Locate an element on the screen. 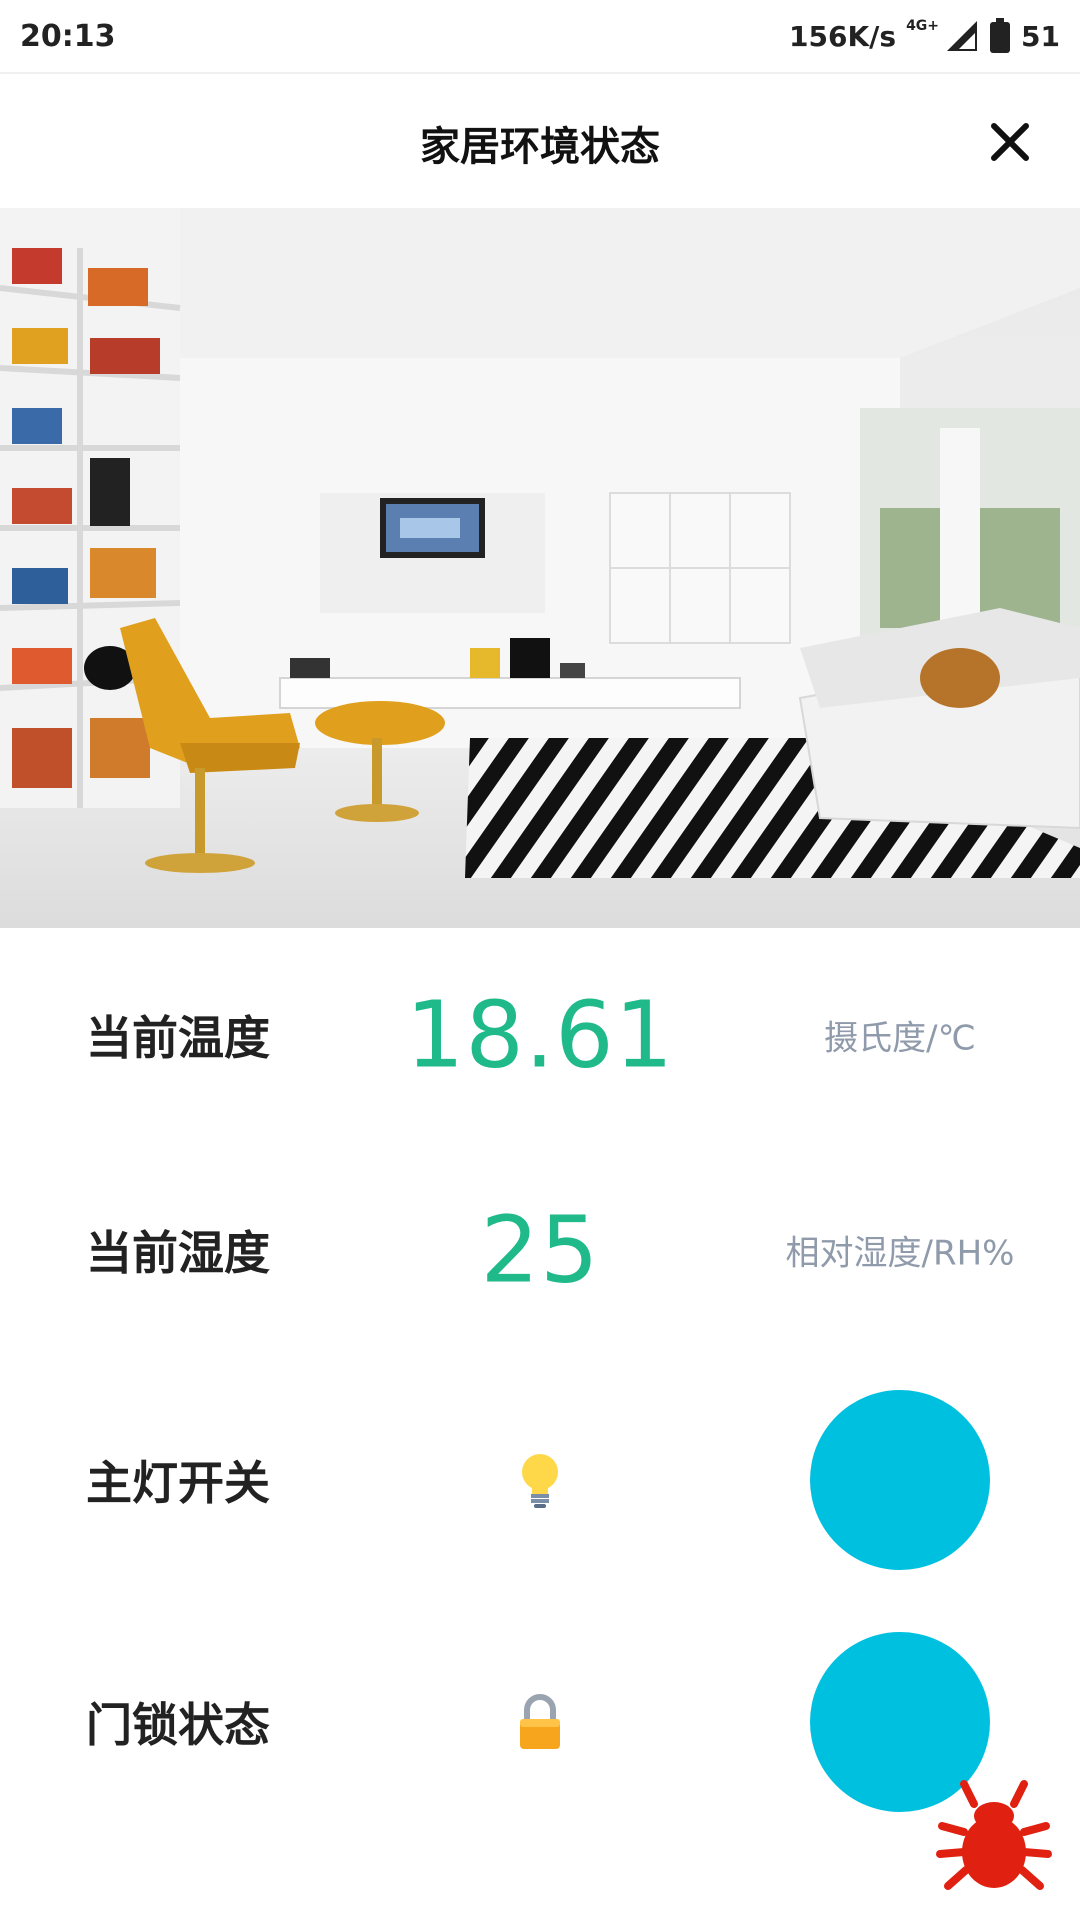  status-time: 20:13 is located at coordinates (68, 36).